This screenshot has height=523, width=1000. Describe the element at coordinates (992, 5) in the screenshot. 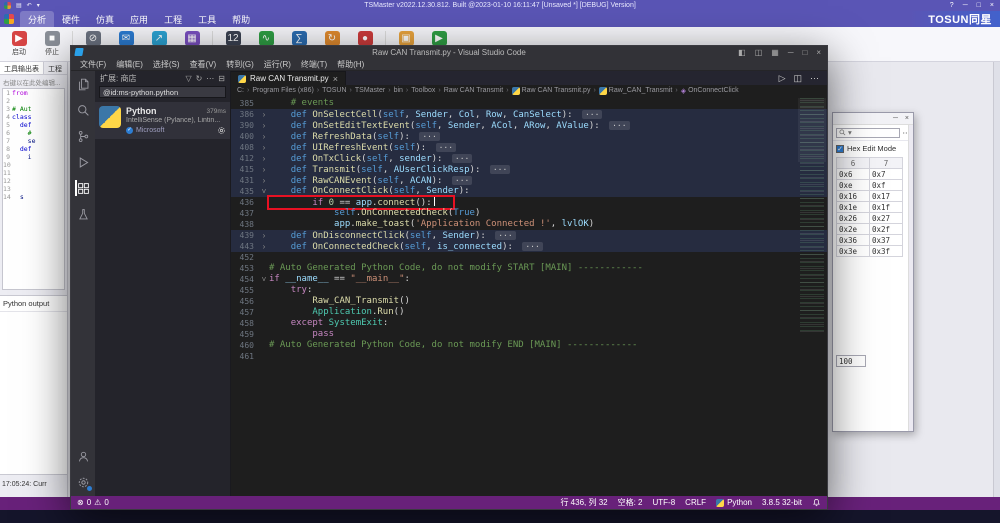

I see `tsmaster-window-control: ×` at that location.